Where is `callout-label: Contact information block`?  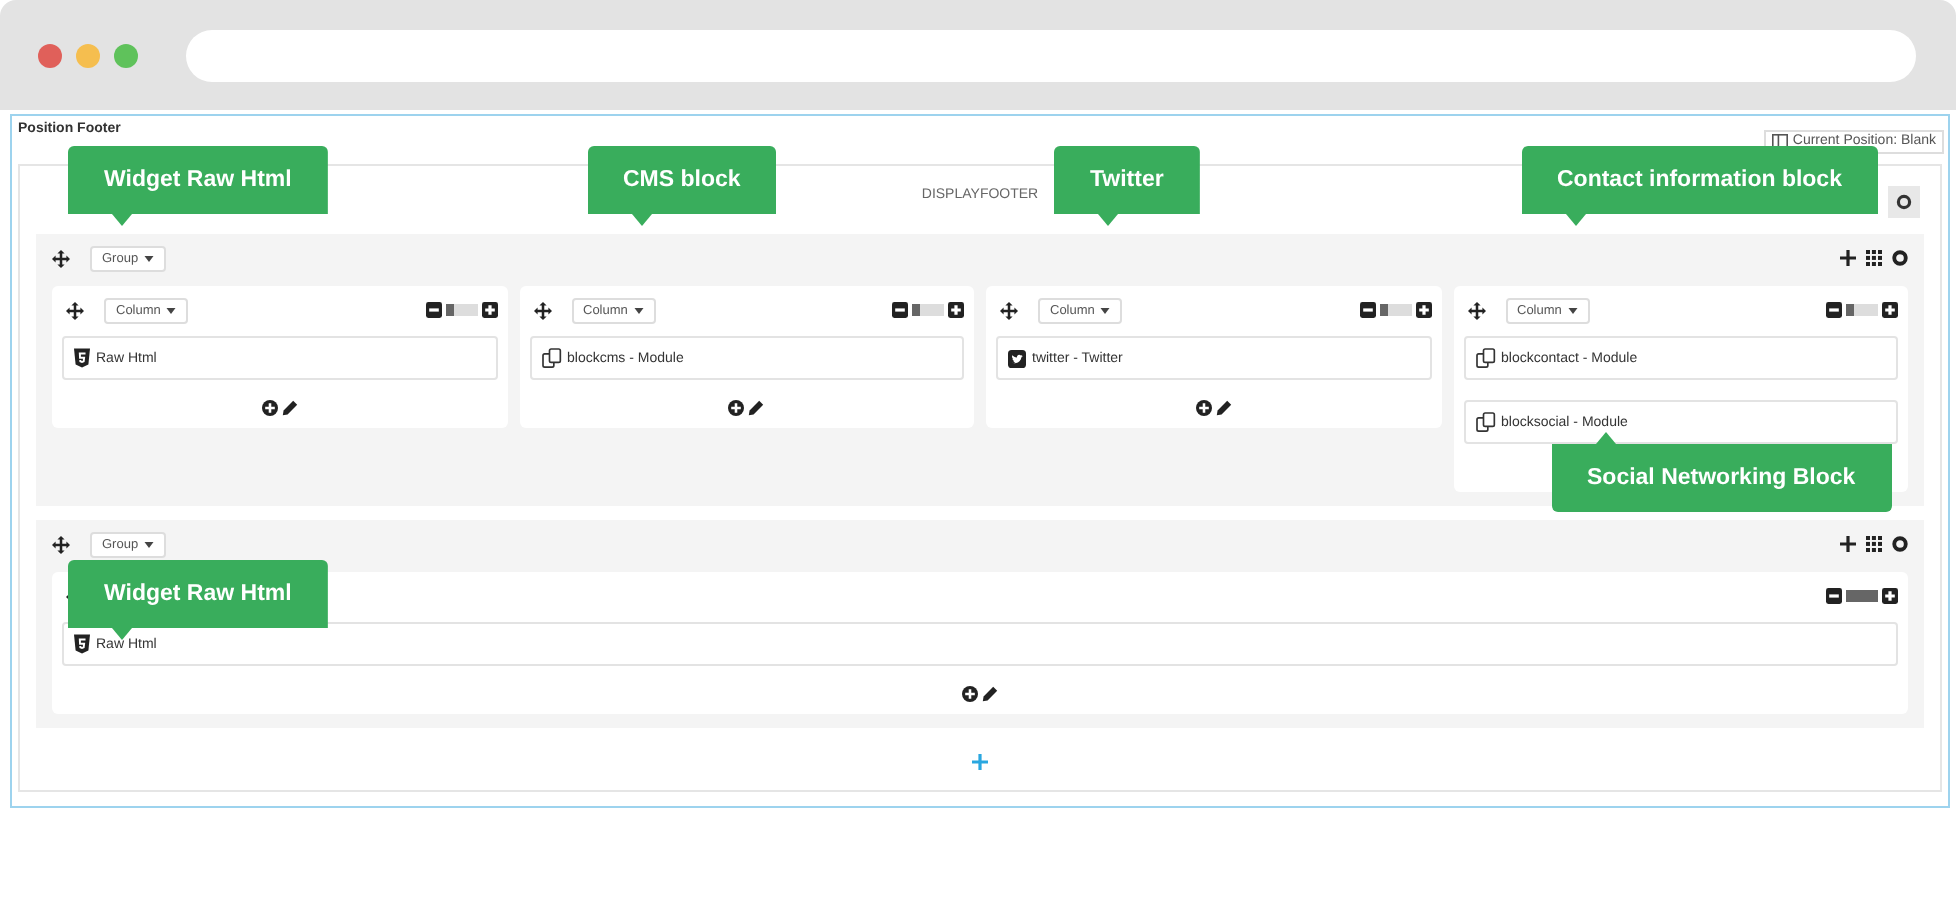 callout-label: Contact information block is located at coordinates (1699, 186).